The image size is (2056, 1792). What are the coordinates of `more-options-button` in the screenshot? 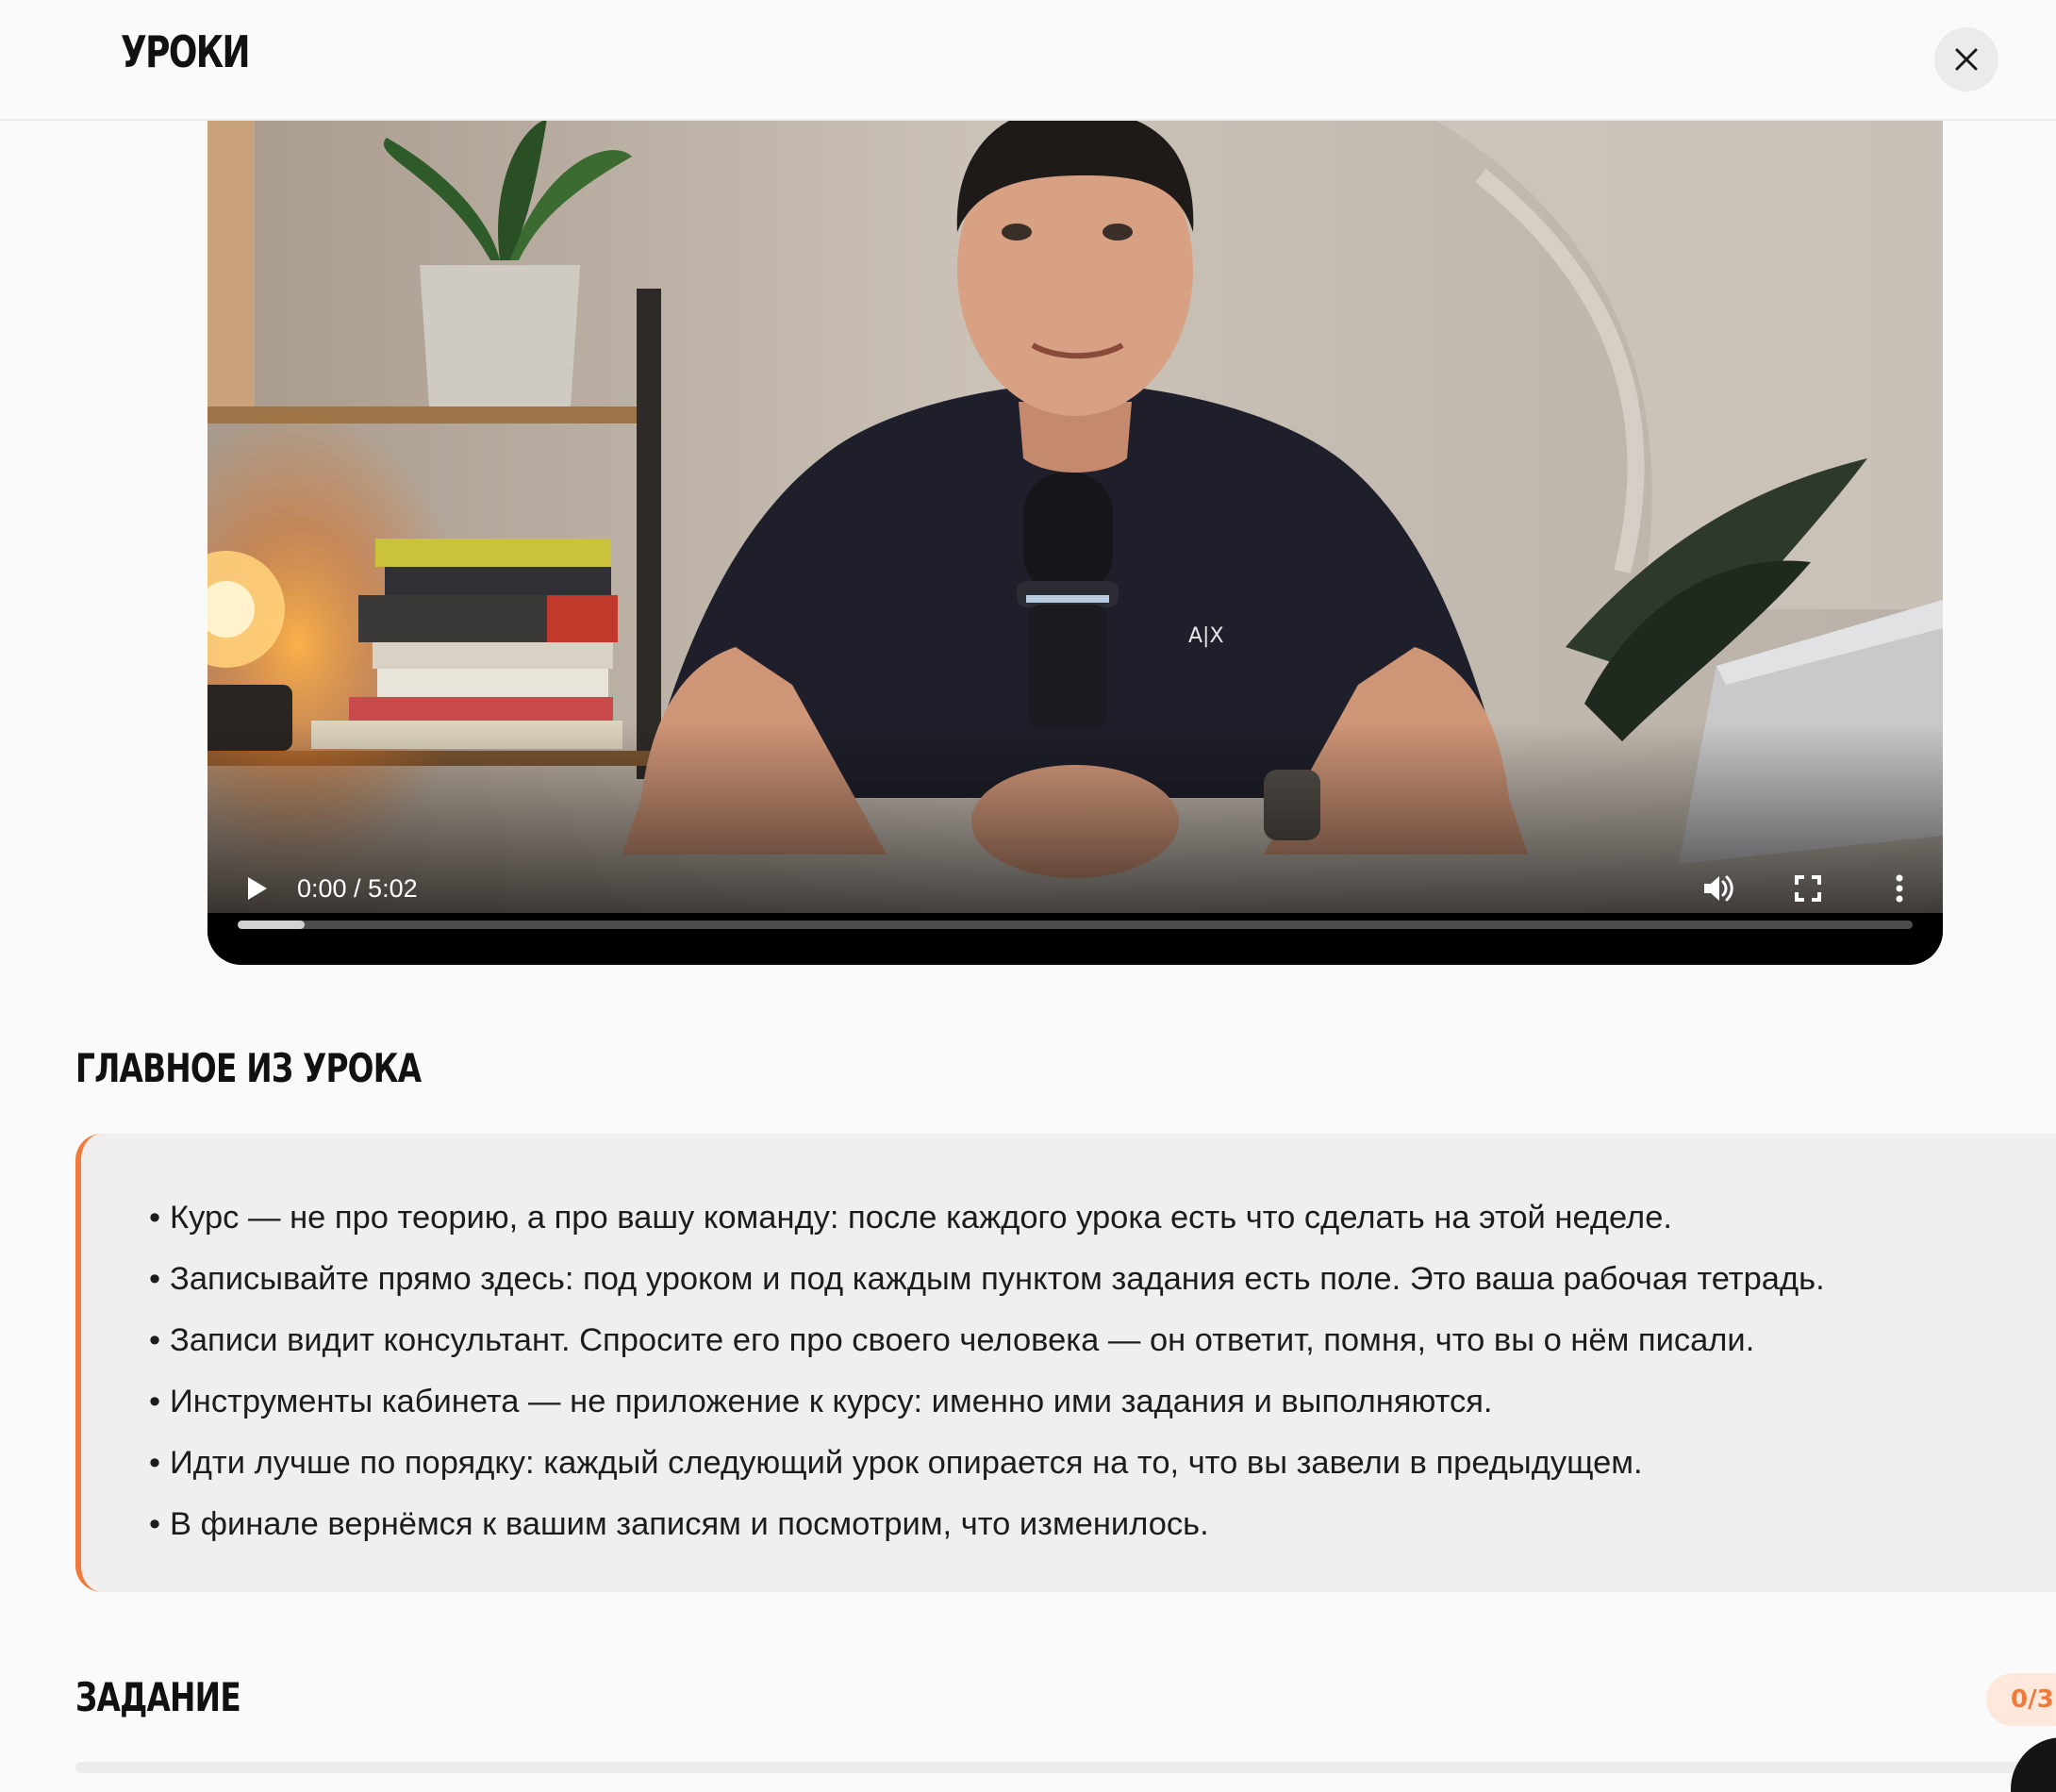 It's located at (1900, 889).